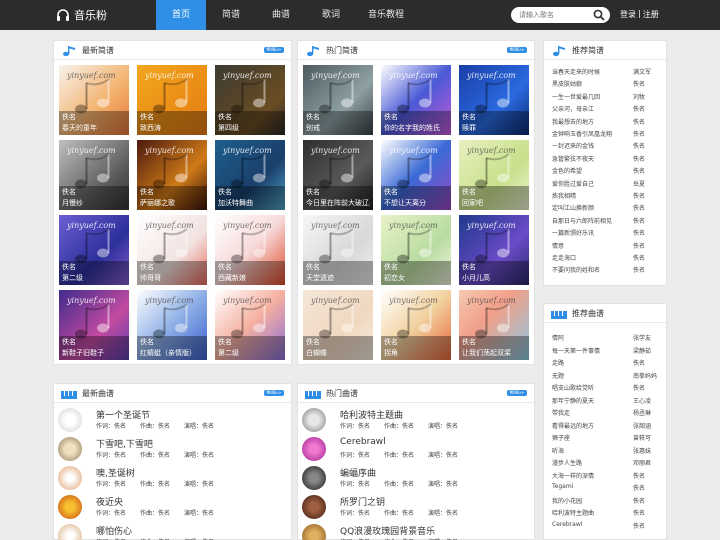  Describe the element at coordinates (416, 175) in the screenshot. I see `jianpu-thumbnail: yinyuef.com 佚名 不想让天离分` at that location.